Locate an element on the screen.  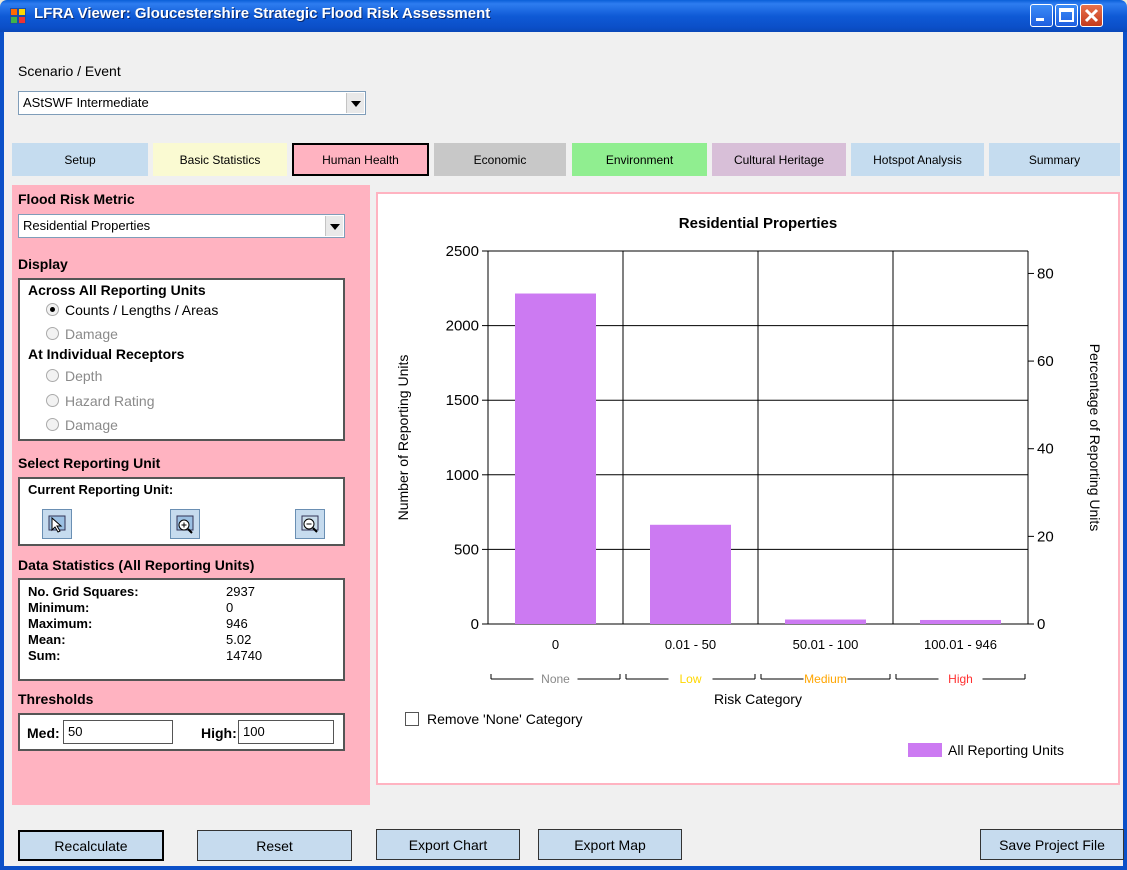
map-zoom-in-icon is located at coordinates (185, 524).